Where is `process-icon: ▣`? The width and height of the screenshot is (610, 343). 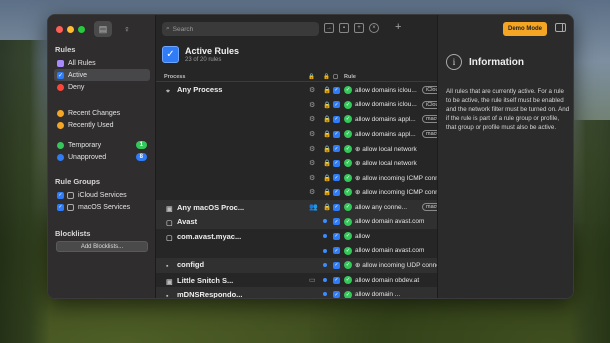
process-icon: ▣ is located at coordinates (169, 282).